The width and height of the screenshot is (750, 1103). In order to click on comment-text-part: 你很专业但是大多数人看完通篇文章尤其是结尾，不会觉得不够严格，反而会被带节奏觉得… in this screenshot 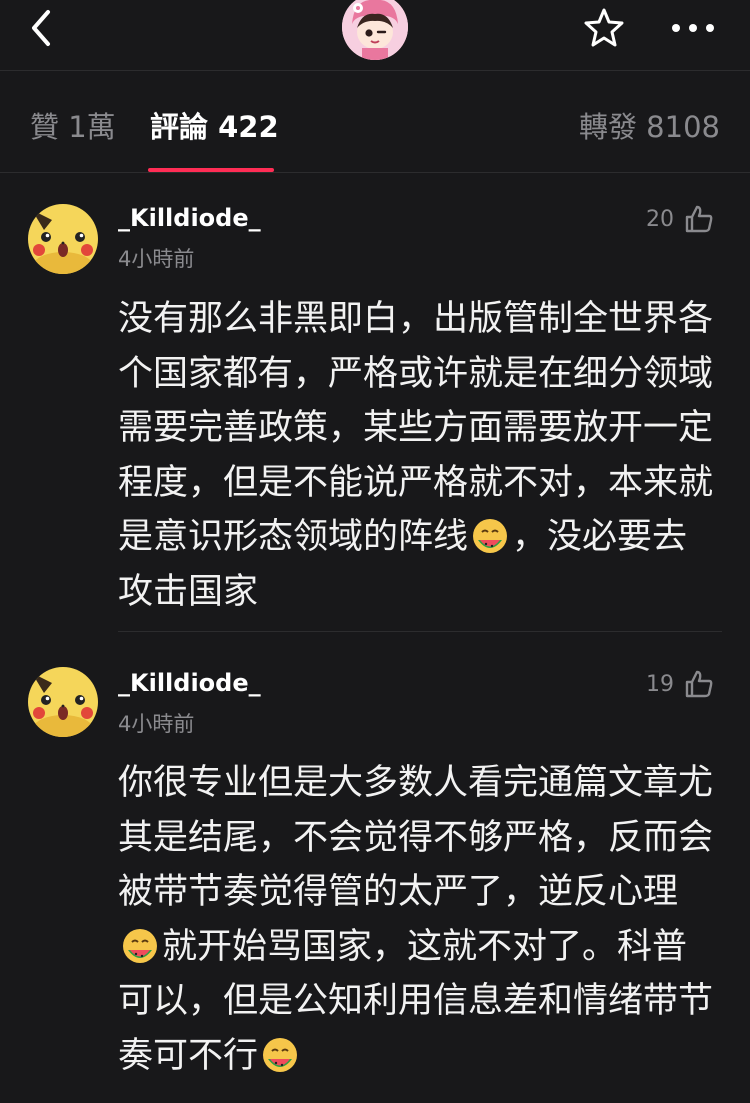, I will do `click(416, 837)`.